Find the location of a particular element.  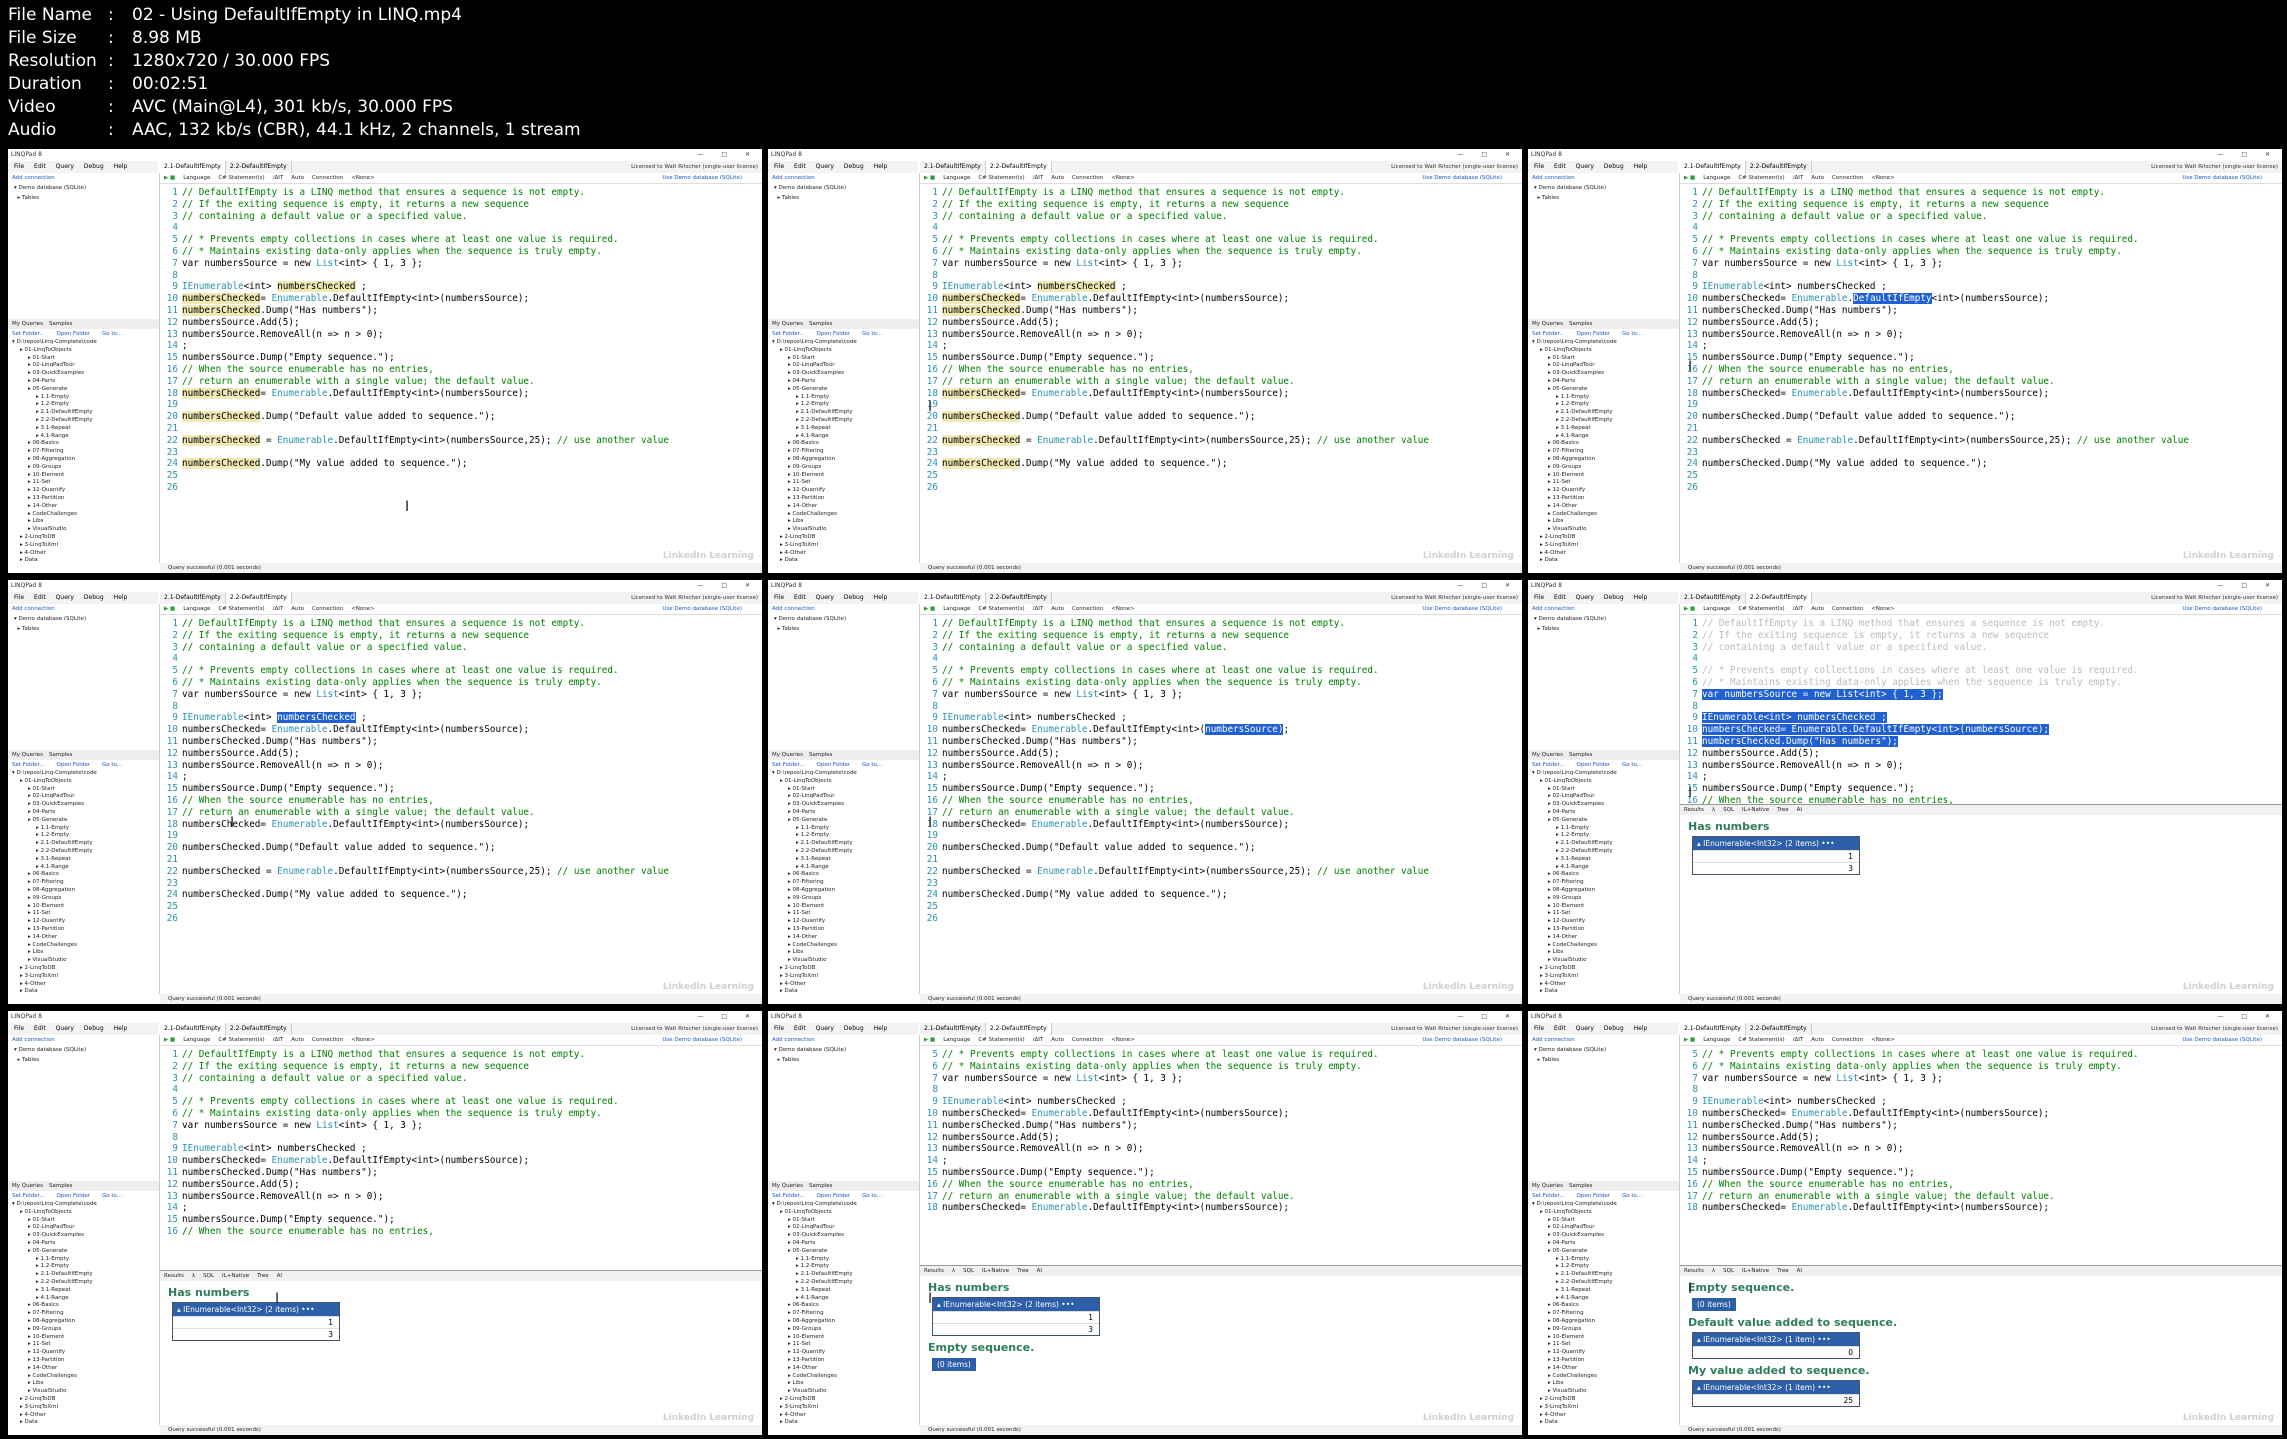

results-tab: IL+Native is located at coordinates (235, 1276).